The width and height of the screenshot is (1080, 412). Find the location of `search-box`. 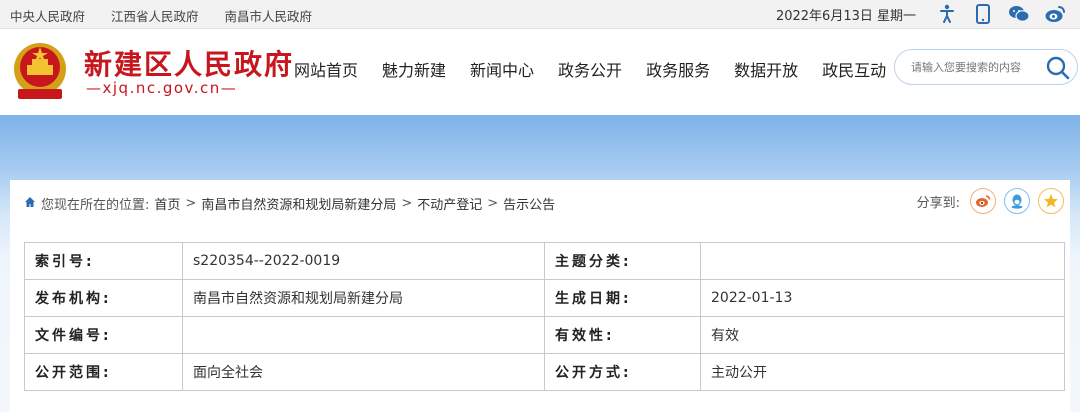

search-box is located at coordinates (986, 67).